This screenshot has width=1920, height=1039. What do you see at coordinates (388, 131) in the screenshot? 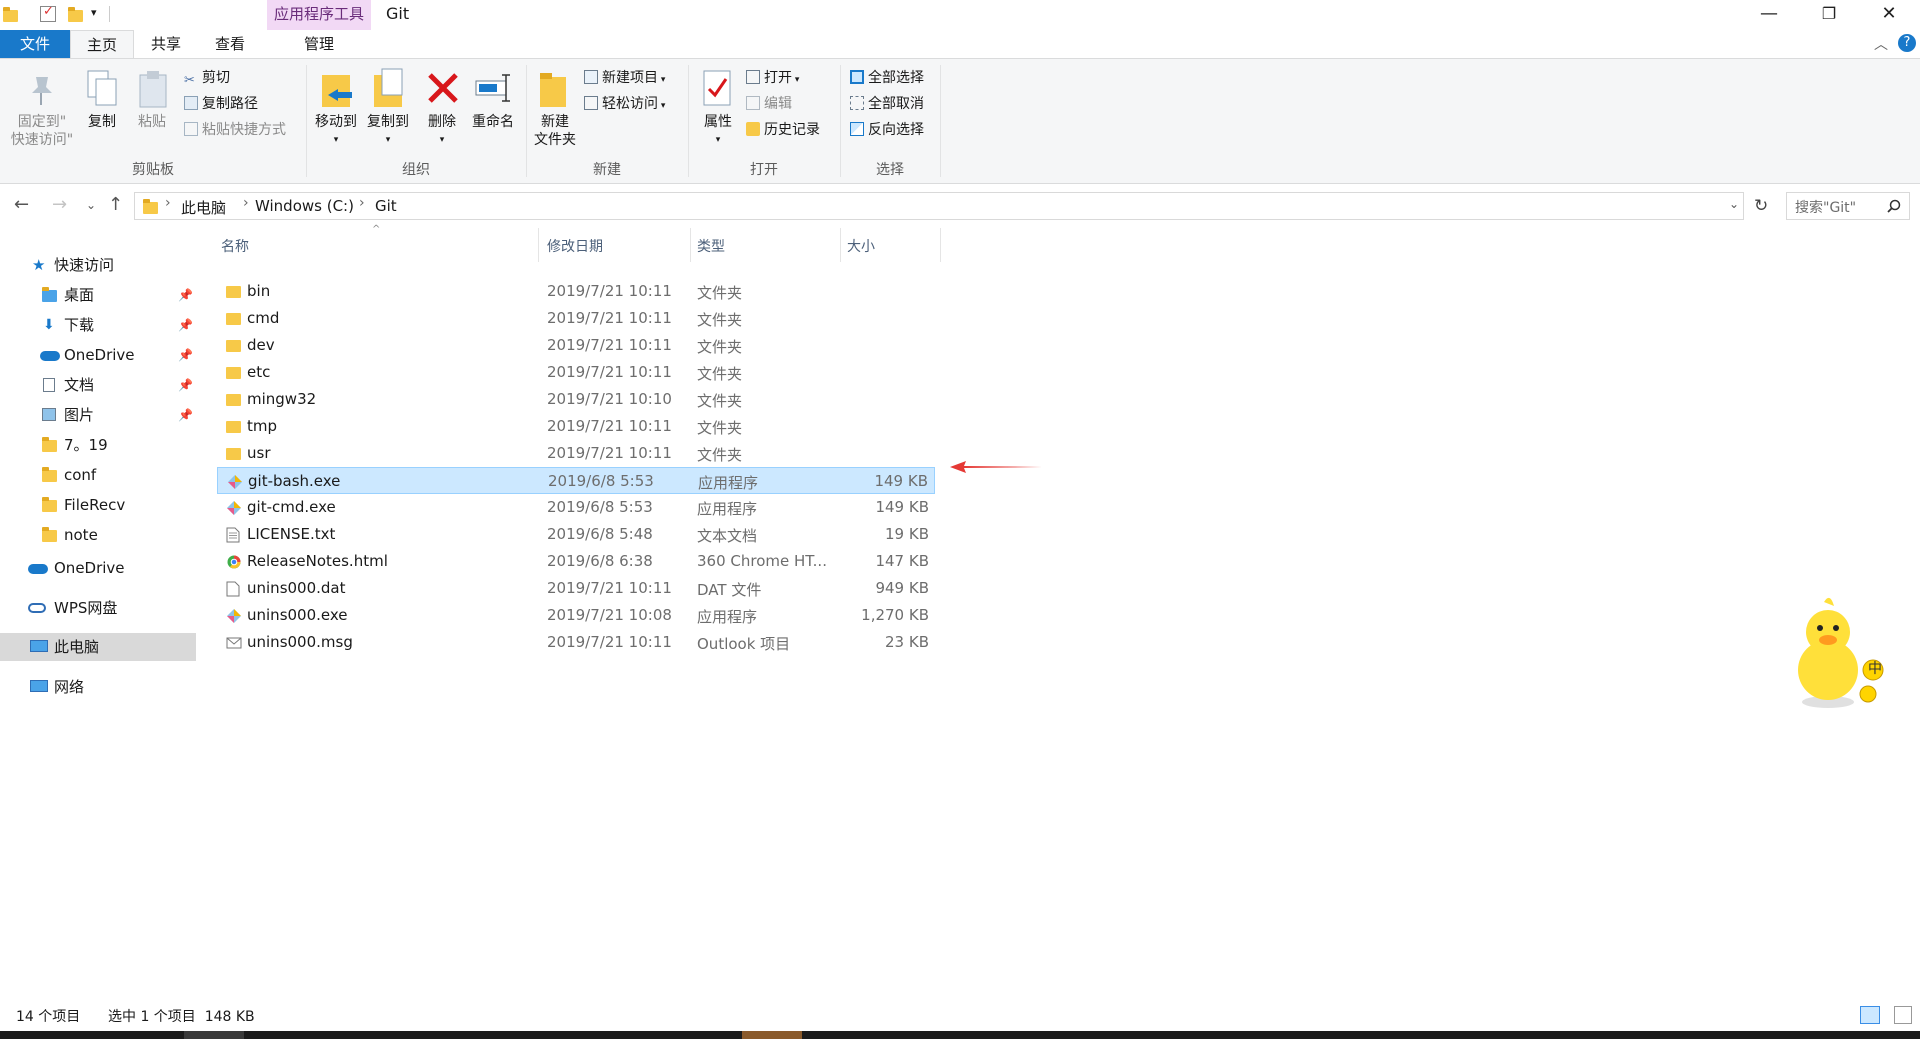
I see `copy-to-button: 复制到 ▾` at bounding box center [388, 131].